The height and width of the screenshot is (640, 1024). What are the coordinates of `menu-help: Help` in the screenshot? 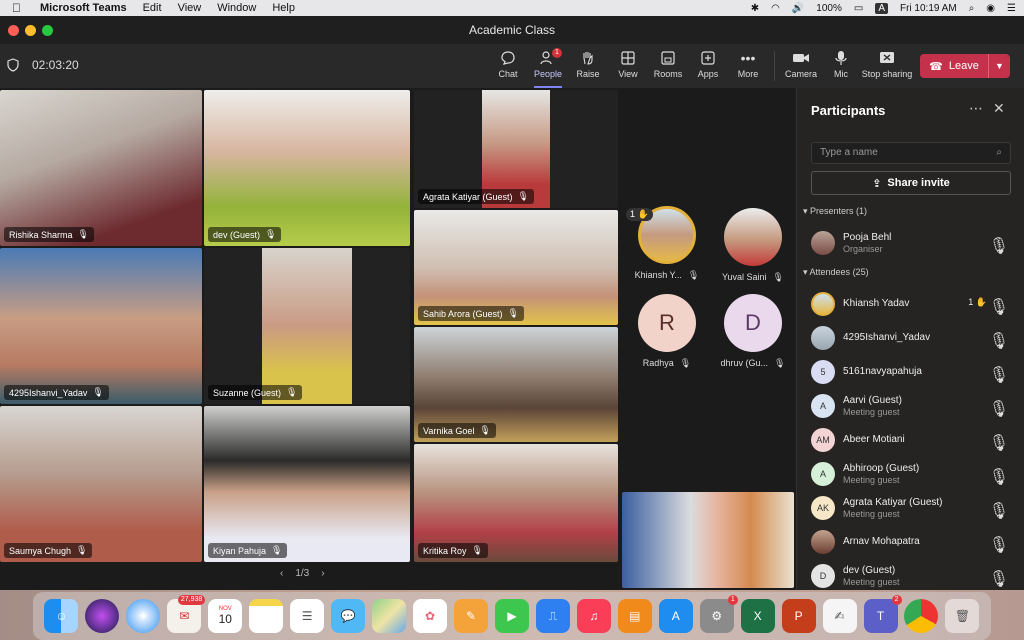 It's located at (283, 8).